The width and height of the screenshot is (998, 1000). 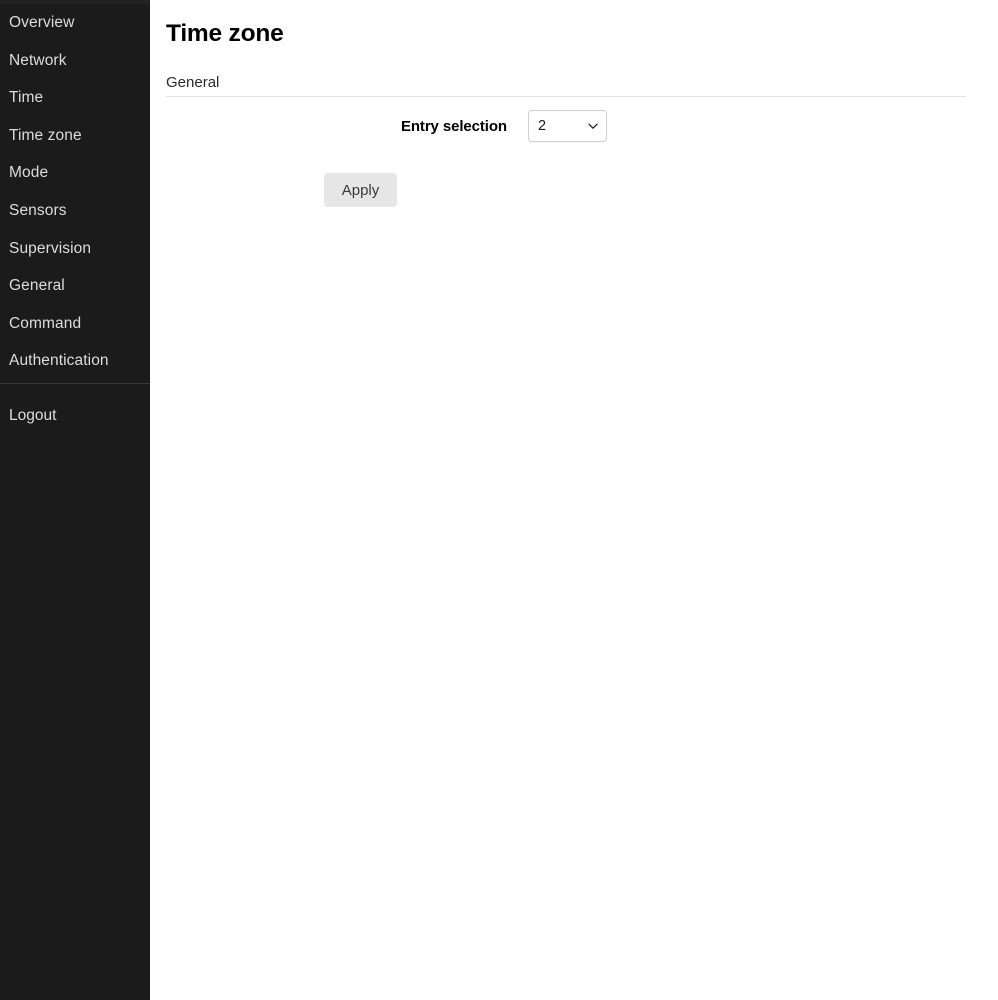 I want to click on sidebar-item-general: General, so click(x=75, y=286).